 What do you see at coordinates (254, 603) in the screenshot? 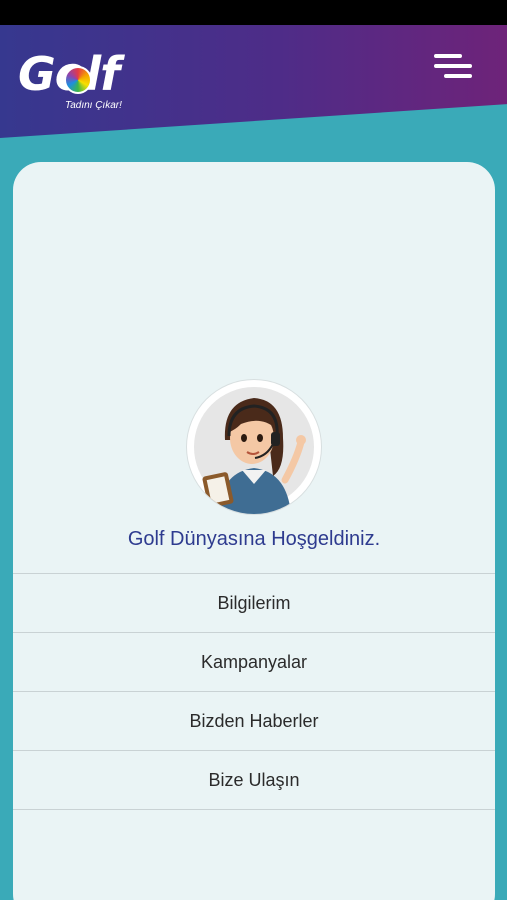
I see `menu-item-bilgilerim: Bilgilerim` at bounding box center [254, 603].